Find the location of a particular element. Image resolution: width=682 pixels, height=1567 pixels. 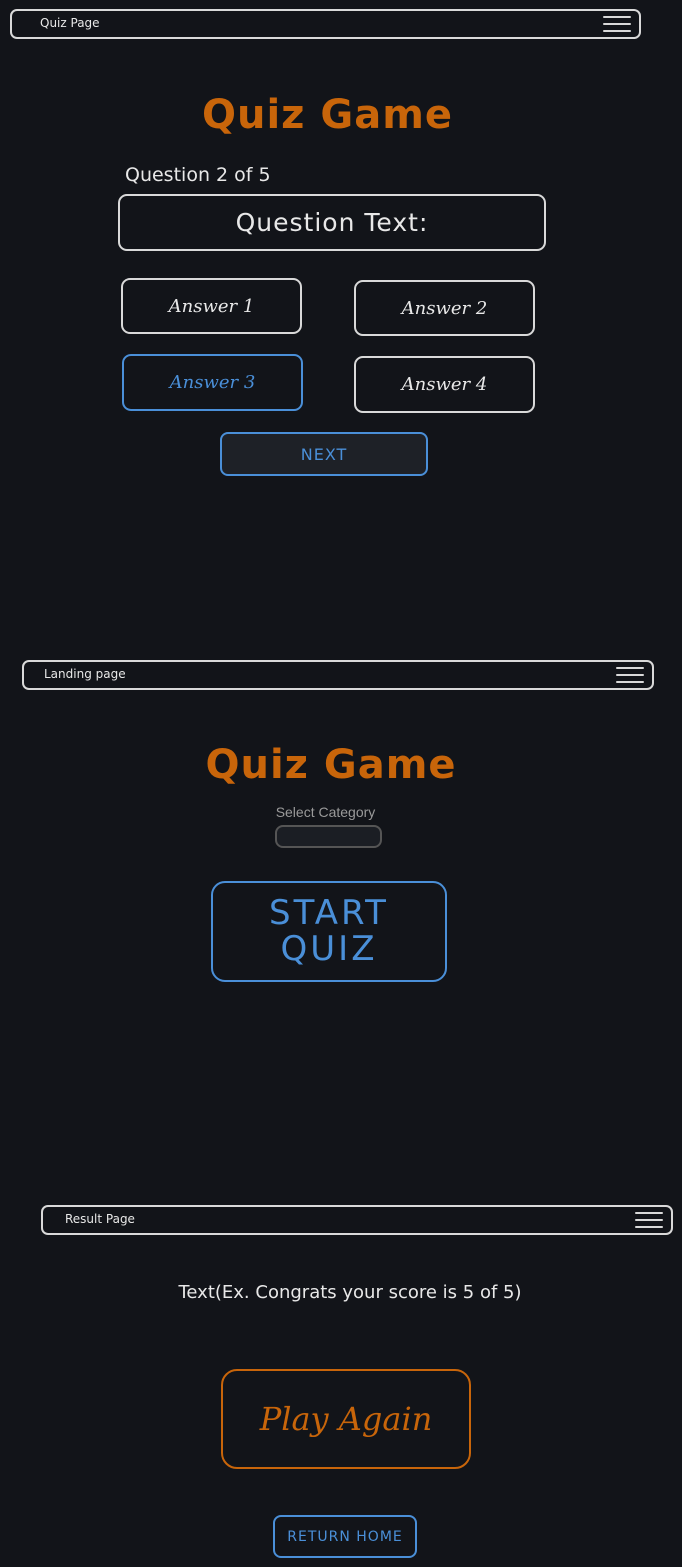

answer-button-4: Answer 4 is located at coordinates (444, 384).